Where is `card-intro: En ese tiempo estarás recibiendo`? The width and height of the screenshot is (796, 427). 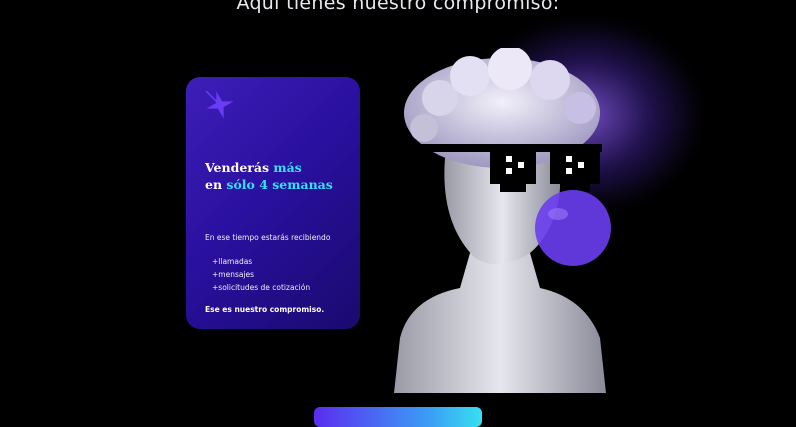 card-intro: En ese tiempo estarás recibiendo is located at coordinates (268, 237).